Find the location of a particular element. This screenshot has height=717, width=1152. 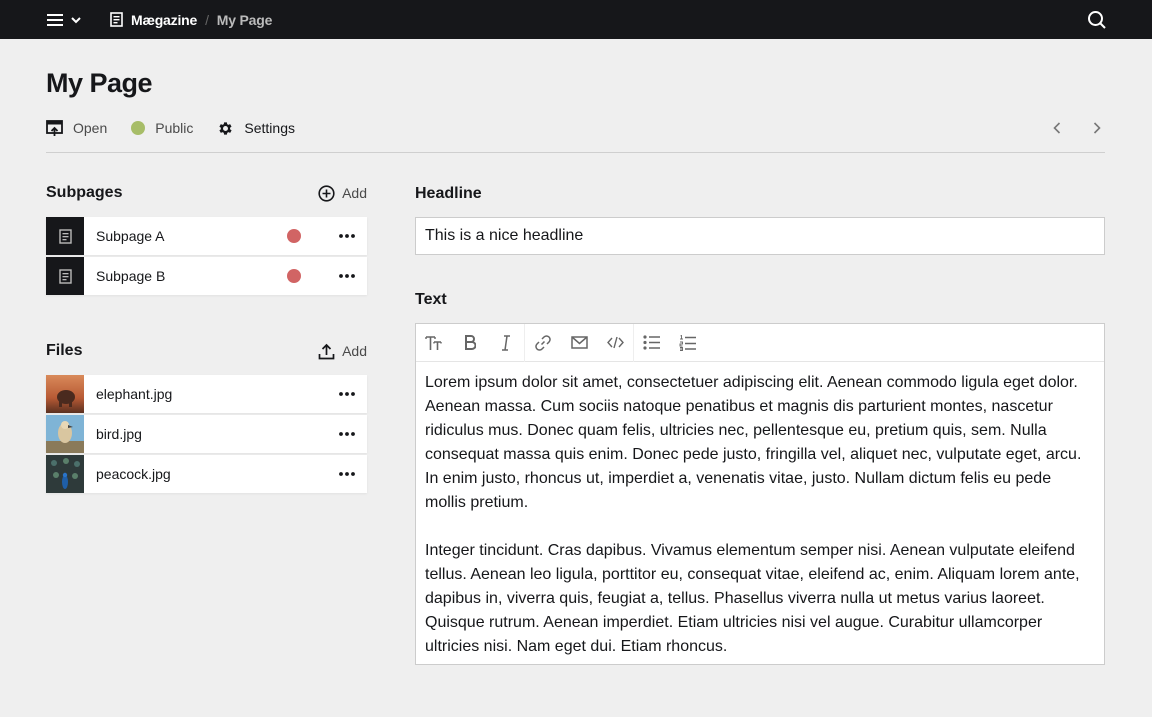

open-button: Open is located at coordinates (77, 128).